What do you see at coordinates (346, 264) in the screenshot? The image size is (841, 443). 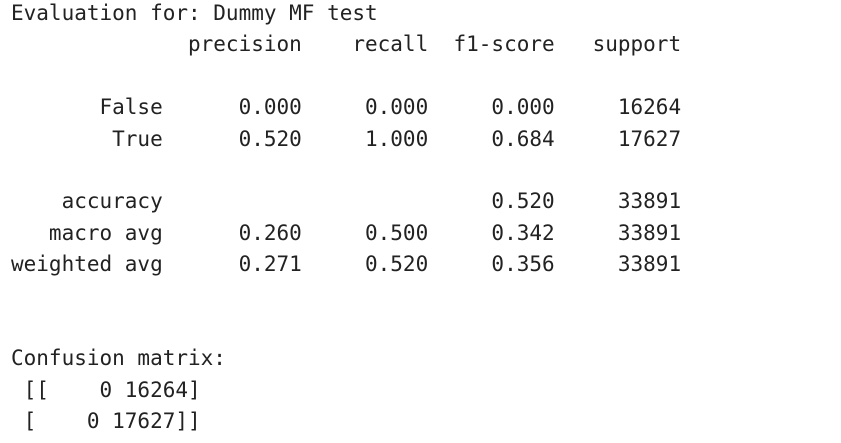 I see `report-row-weighted-avg: weighted avg 0.271 0.520 0.356 33891` at bounding box center [346, 264].